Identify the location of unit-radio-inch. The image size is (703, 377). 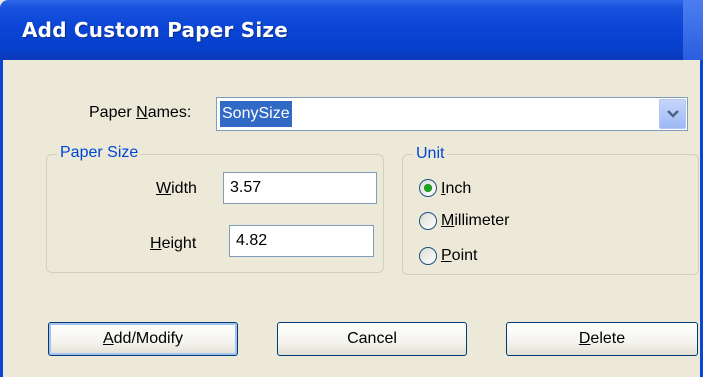
(428, 188).